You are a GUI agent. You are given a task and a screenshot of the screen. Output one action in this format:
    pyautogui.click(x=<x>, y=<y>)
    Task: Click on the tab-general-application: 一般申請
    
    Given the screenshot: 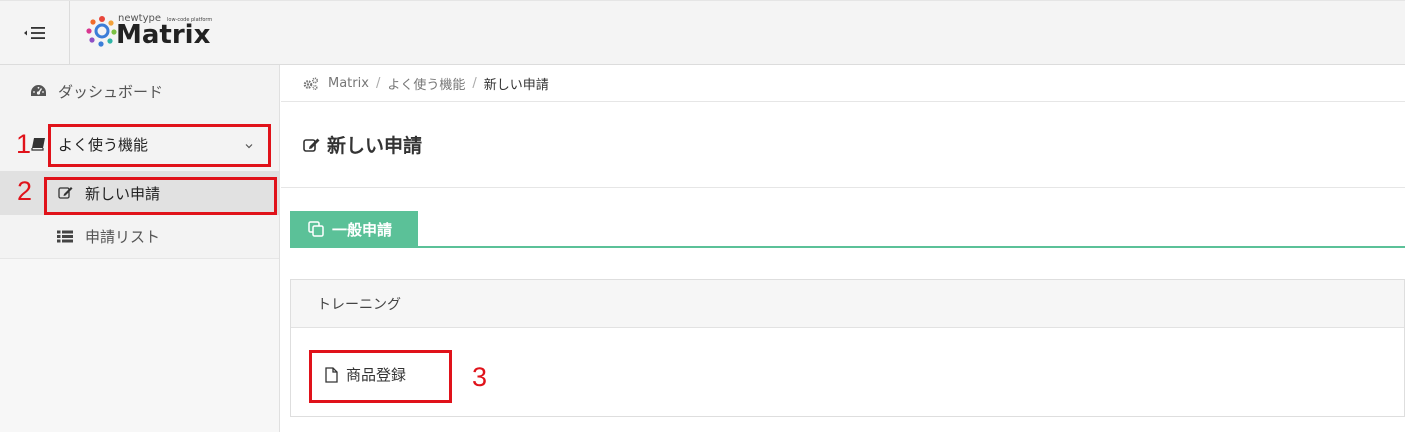 What is the action you would take?
    pyautogui.click(x=354, y=229)
    